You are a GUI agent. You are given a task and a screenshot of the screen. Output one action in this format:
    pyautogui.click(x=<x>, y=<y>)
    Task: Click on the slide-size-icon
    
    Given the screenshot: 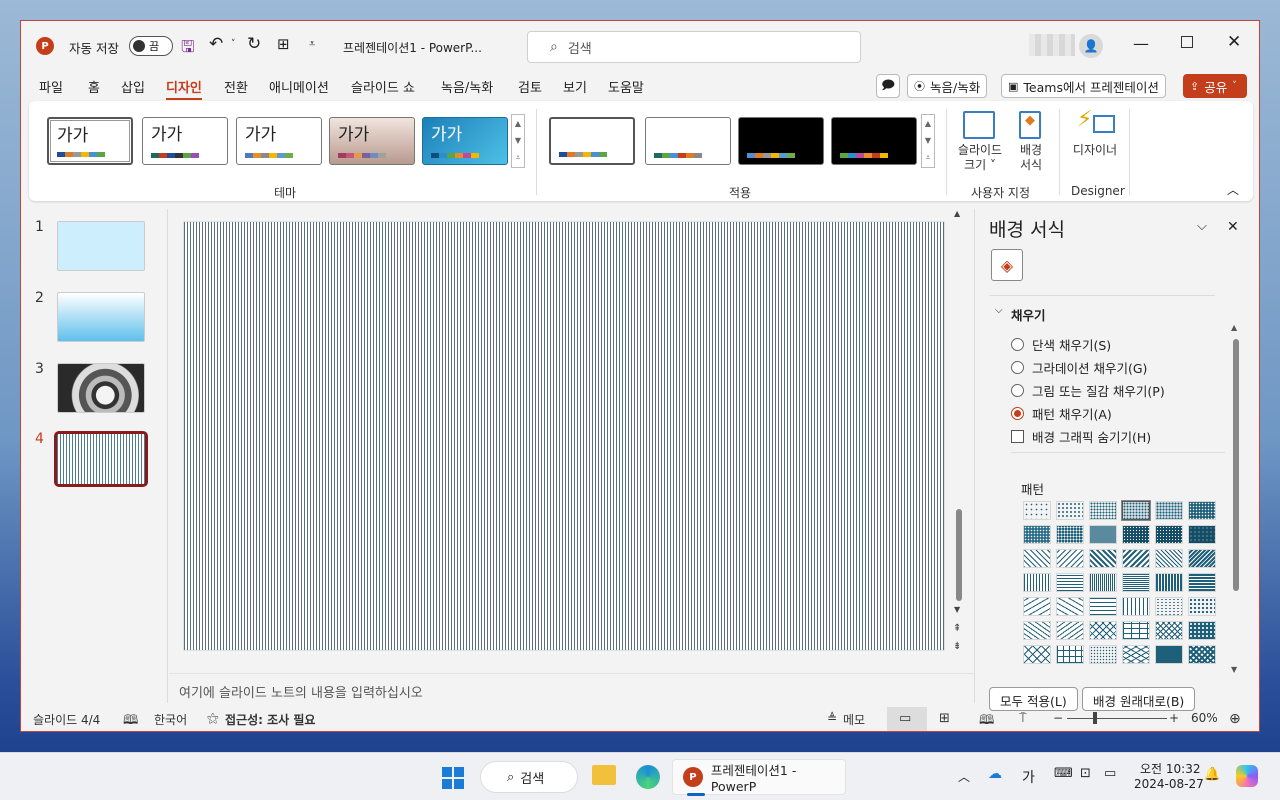 What is the action you would take?
    pyautogui.click(x=979, y=125)
    